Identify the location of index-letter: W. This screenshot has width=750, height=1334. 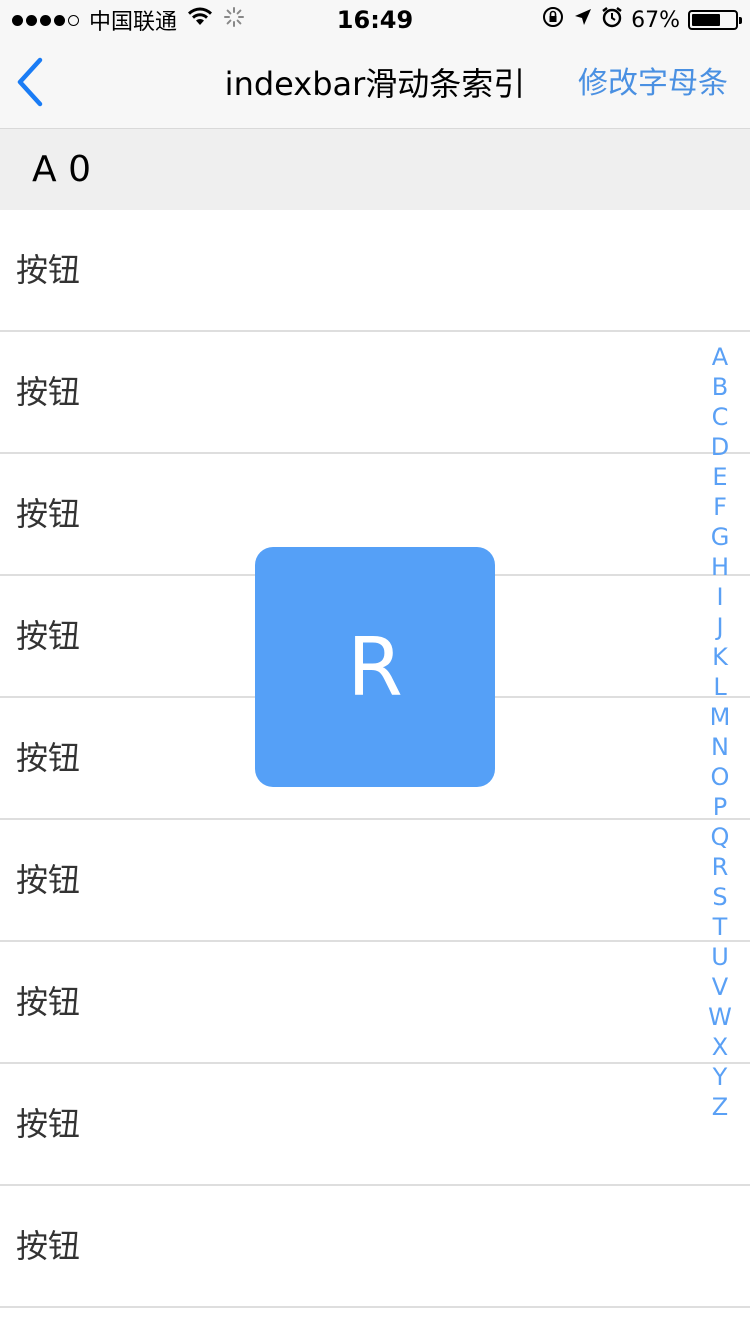
(720, 1017).